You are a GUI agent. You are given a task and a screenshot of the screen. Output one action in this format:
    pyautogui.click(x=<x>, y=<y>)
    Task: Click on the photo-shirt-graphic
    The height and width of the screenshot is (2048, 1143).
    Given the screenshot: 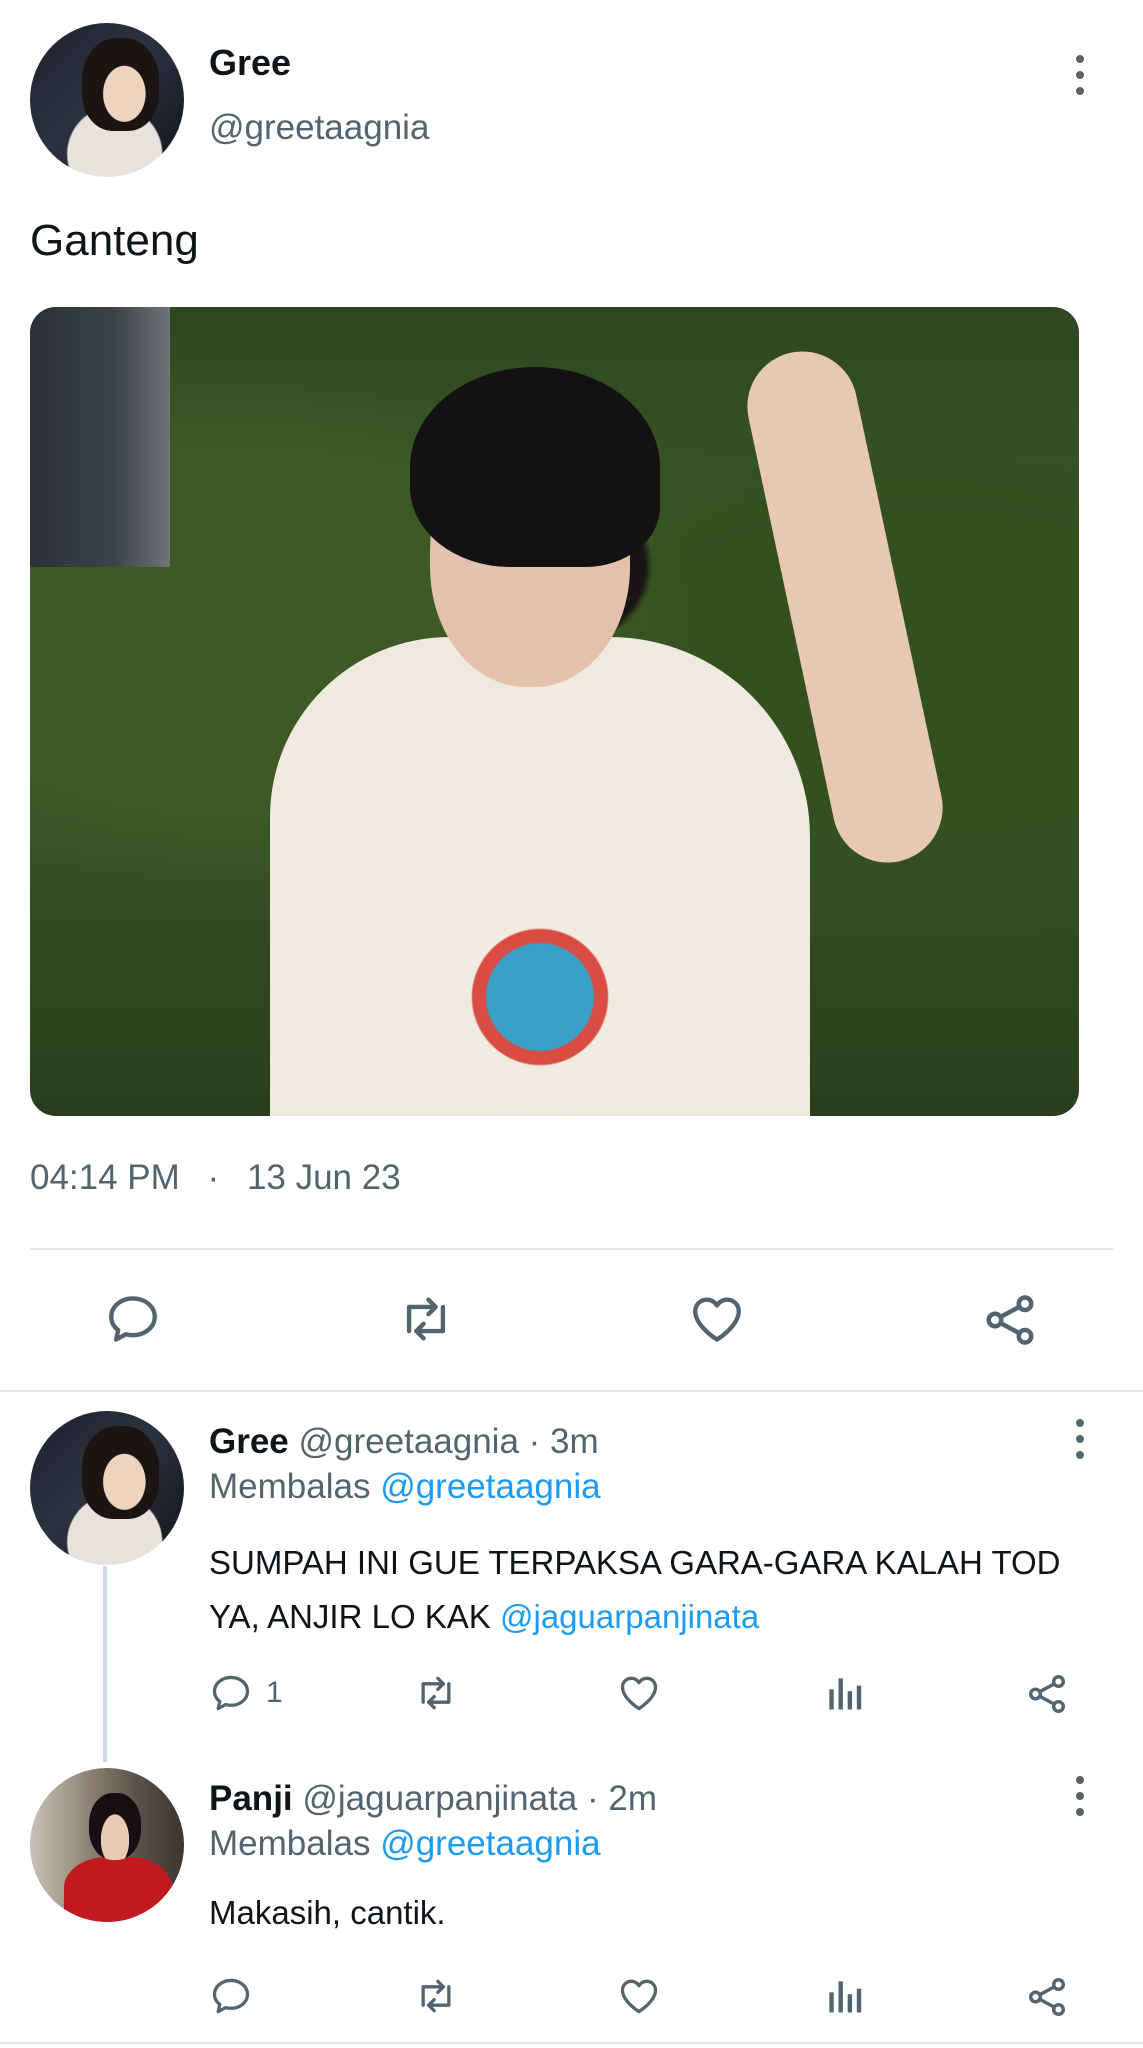 What is the action you would take?
    pyautogui.click(x=540, y=996)
    